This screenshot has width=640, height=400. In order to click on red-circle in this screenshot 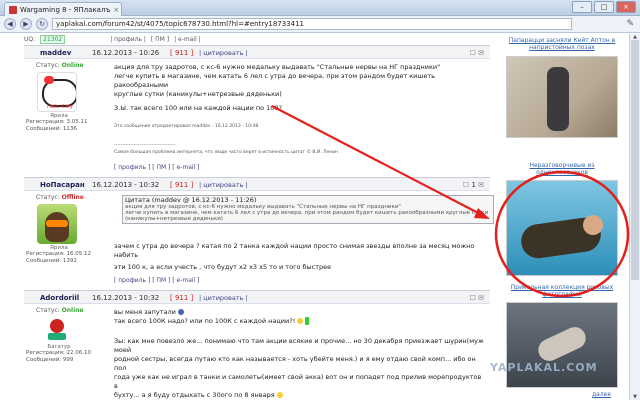, I will do `click(562, 234)`.